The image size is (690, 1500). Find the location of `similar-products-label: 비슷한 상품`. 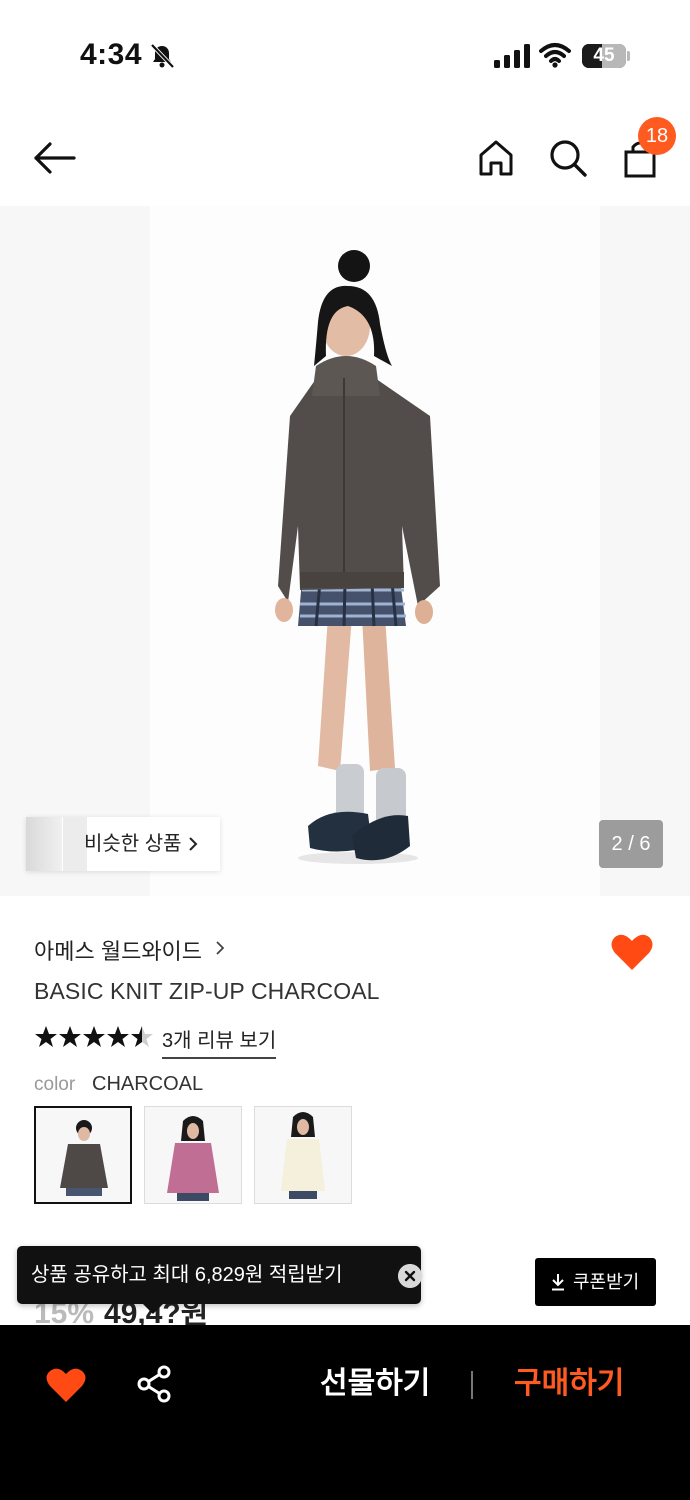

similar-products-label: 비슷한 상품 is located at coordinates (133, 844).